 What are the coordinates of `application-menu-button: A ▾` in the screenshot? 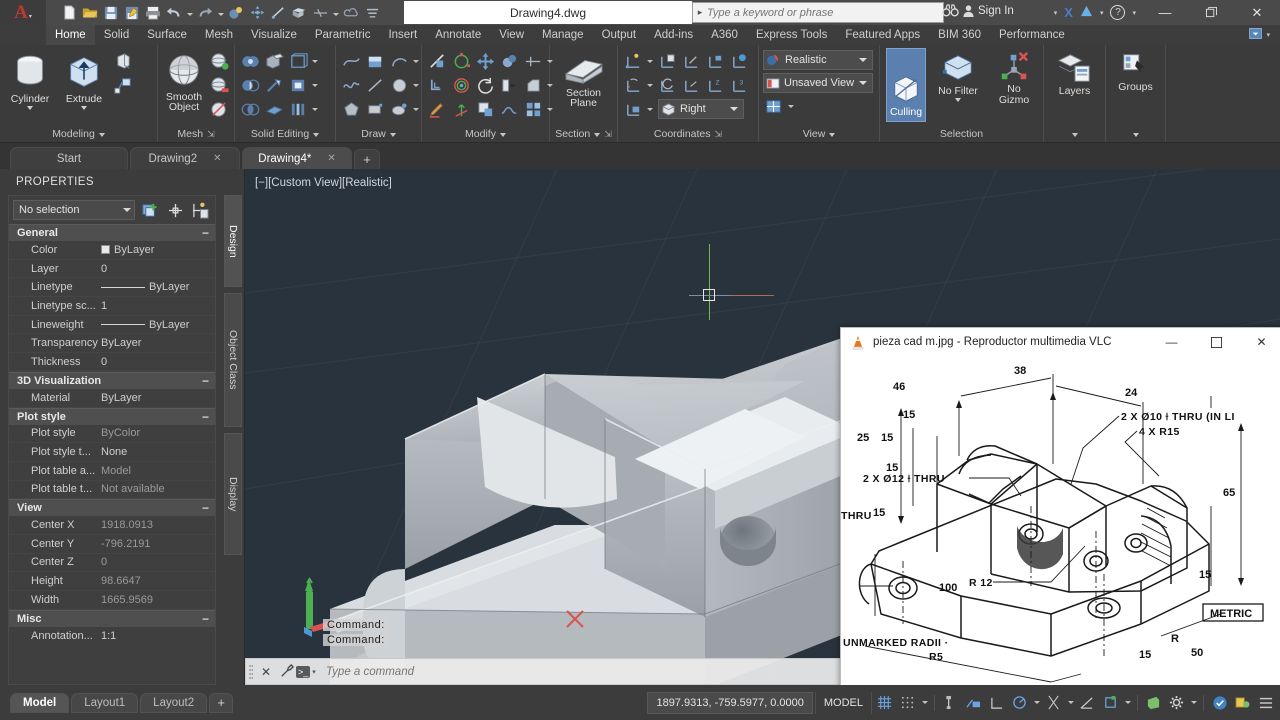 It's located at (23, 12).